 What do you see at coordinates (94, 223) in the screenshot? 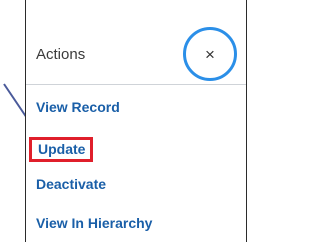
I see `menu-item-view-in-hierarchy: View In Hierarchy` at bounding box center [94, 223].